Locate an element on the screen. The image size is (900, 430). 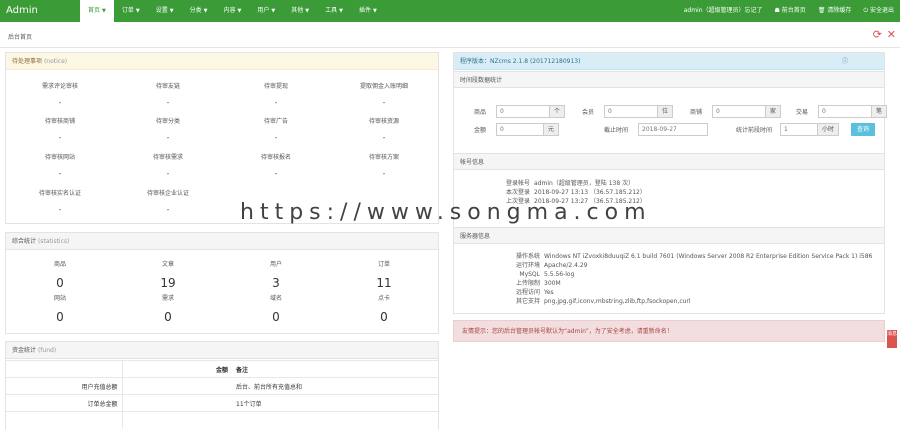
todo-label: 待审广告 is located at coordinates (276, 120).